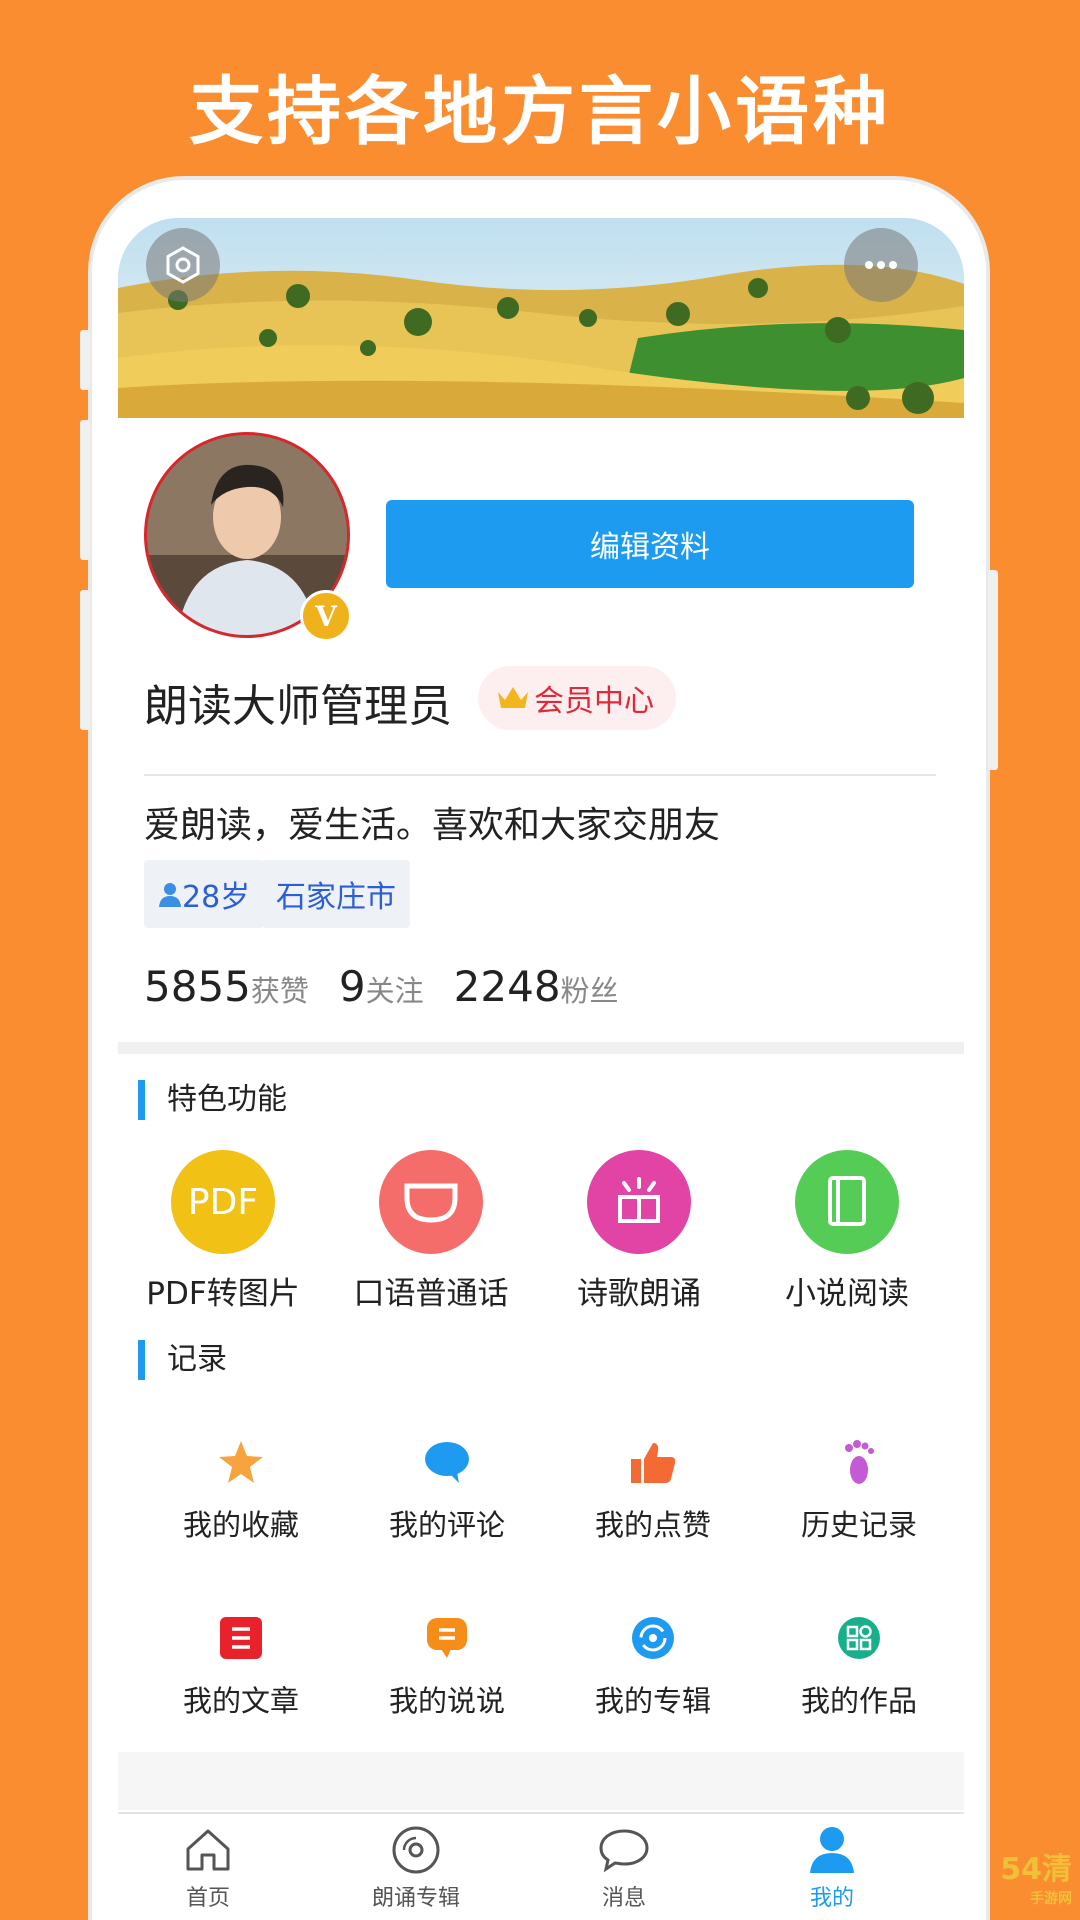 This screenshot has width=1080, height=1920. I want to click on pdf-icon-text: PDF, so click(223, 1202).